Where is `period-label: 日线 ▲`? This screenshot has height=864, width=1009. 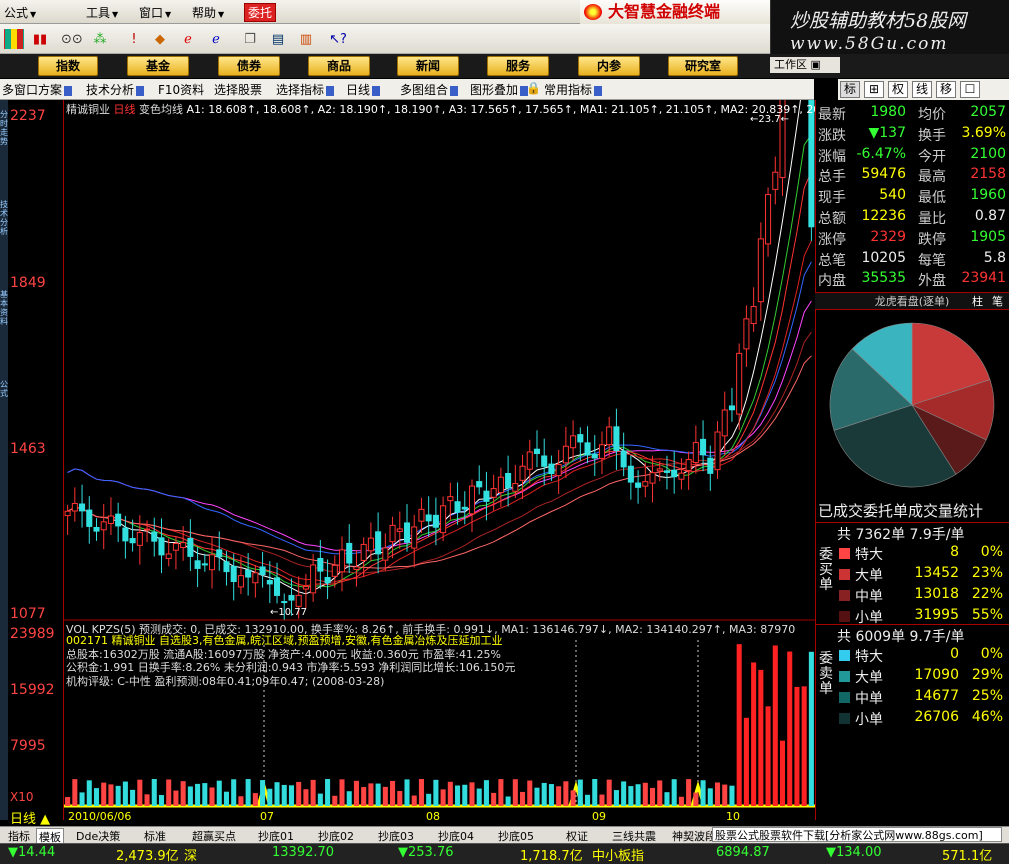 period-label: 日线 ▲ is located at coordinates (30, 817).